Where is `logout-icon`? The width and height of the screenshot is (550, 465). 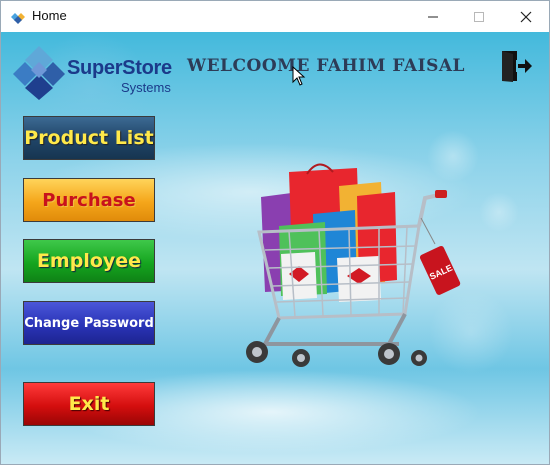
logout-icon is located at coordinates (517, 66).